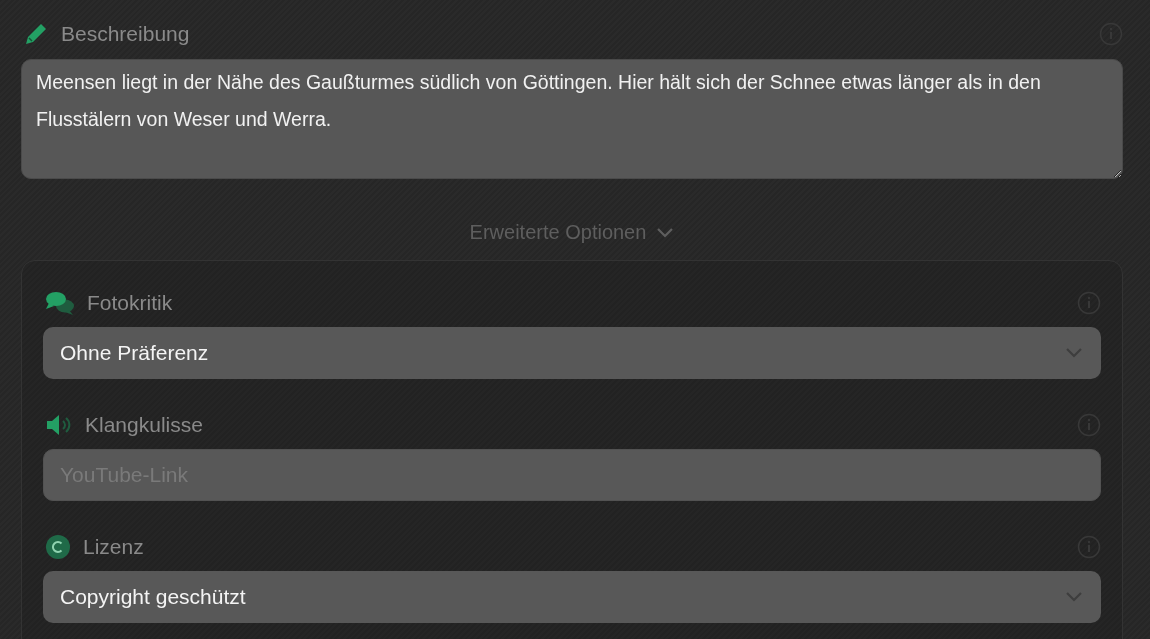  What do you see at coordinates (114, 547) in the screenshot?
I see `field-label: Lizenz` at bounding box center [114, 547].